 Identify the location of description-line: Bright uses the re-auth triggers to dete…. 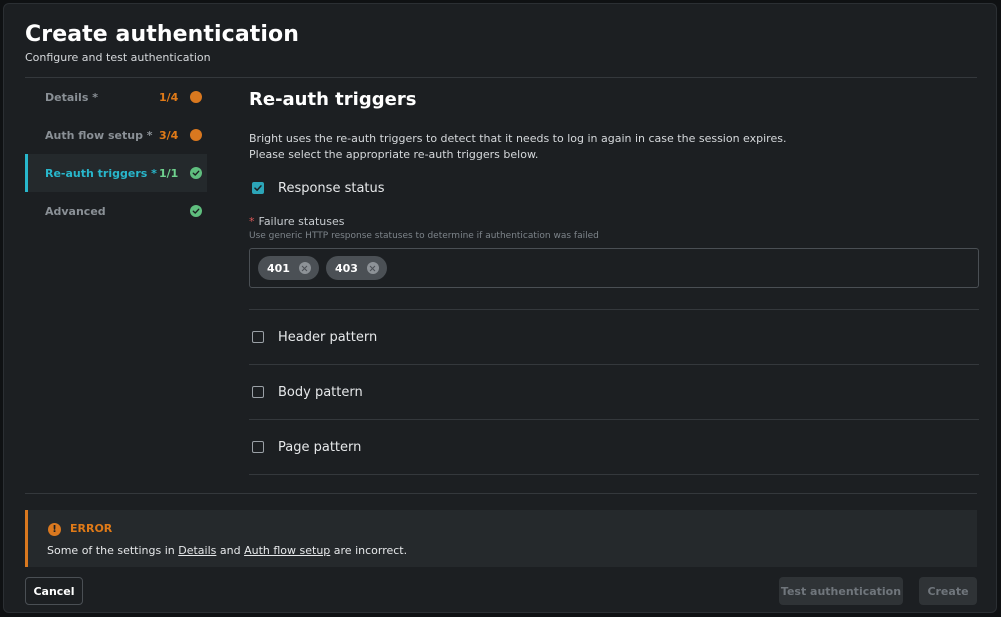
(518, 138).